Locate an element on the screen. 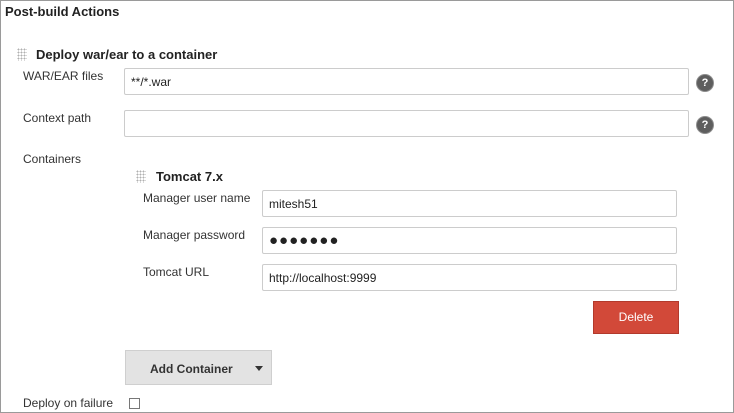  war-files-label: WAR/EAR files is located at coordinates (63, 76).